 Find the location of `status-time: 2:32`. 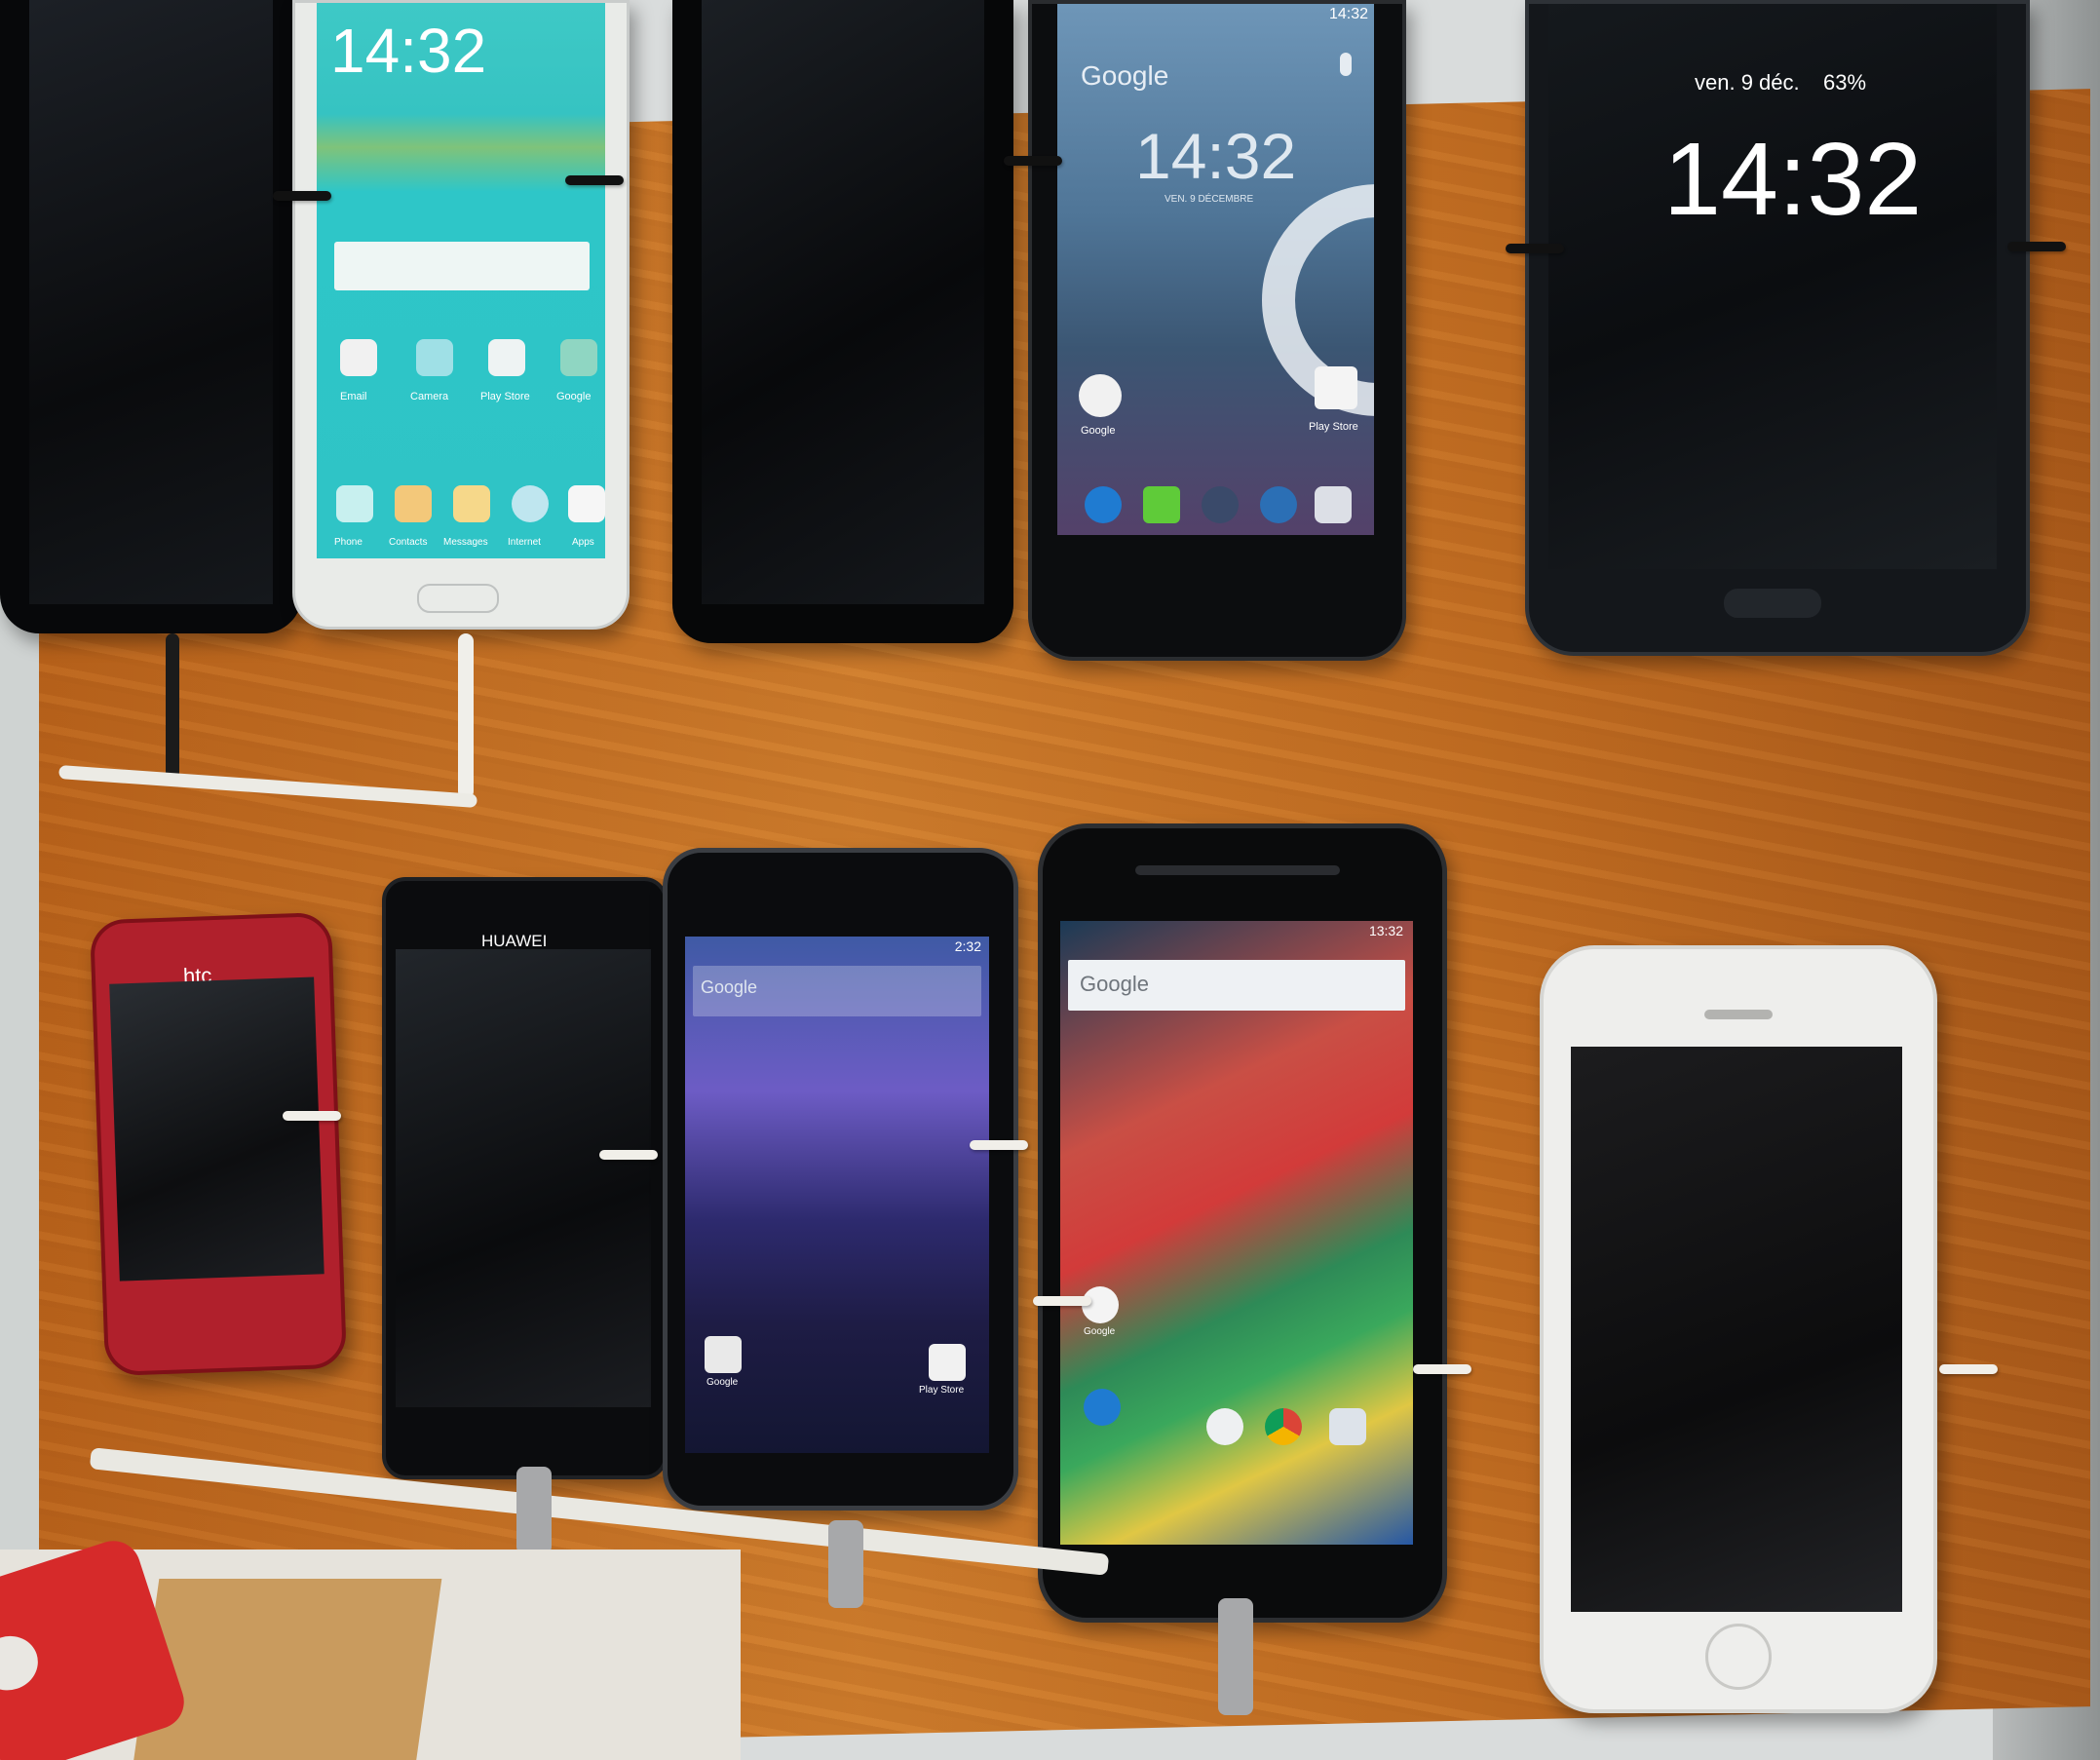

status-time: 2:32 is located at coordinates (967, 946).